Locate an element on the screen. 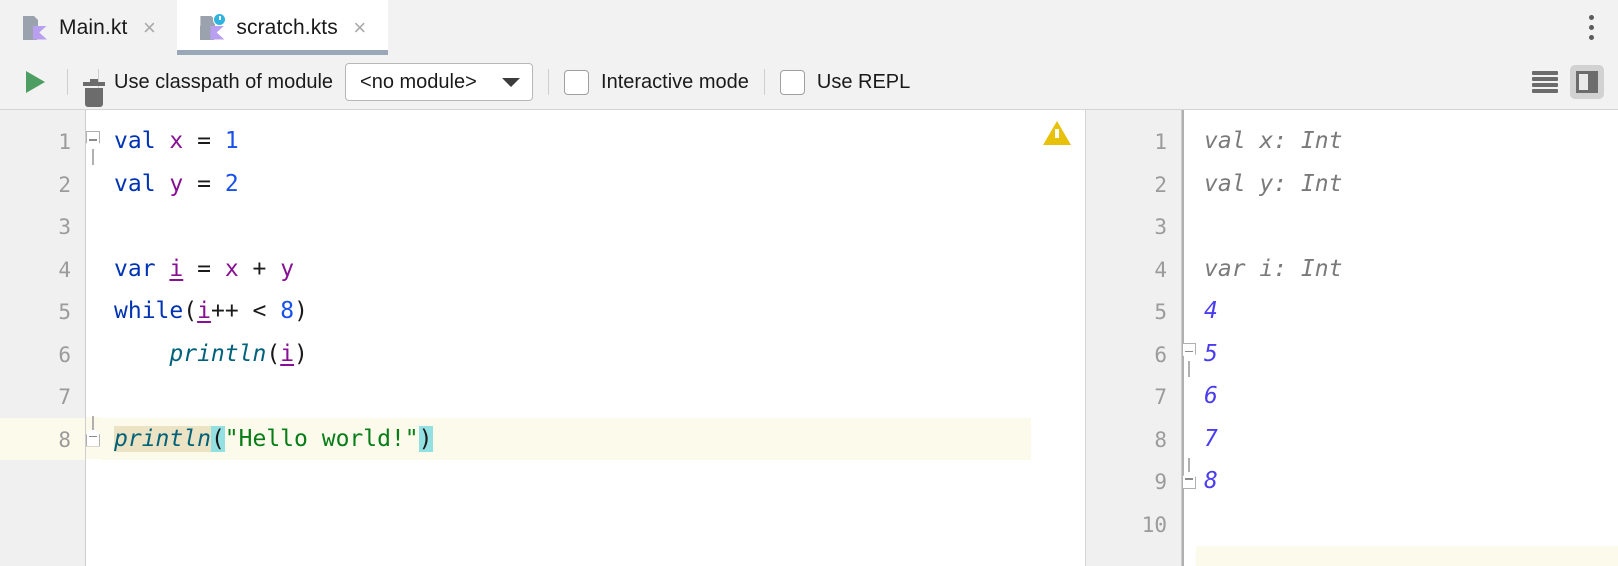 Image resolution: width=1618 pixels, height=566 pixels. result-type: val x: Int is located at coordinates (1273, 141).